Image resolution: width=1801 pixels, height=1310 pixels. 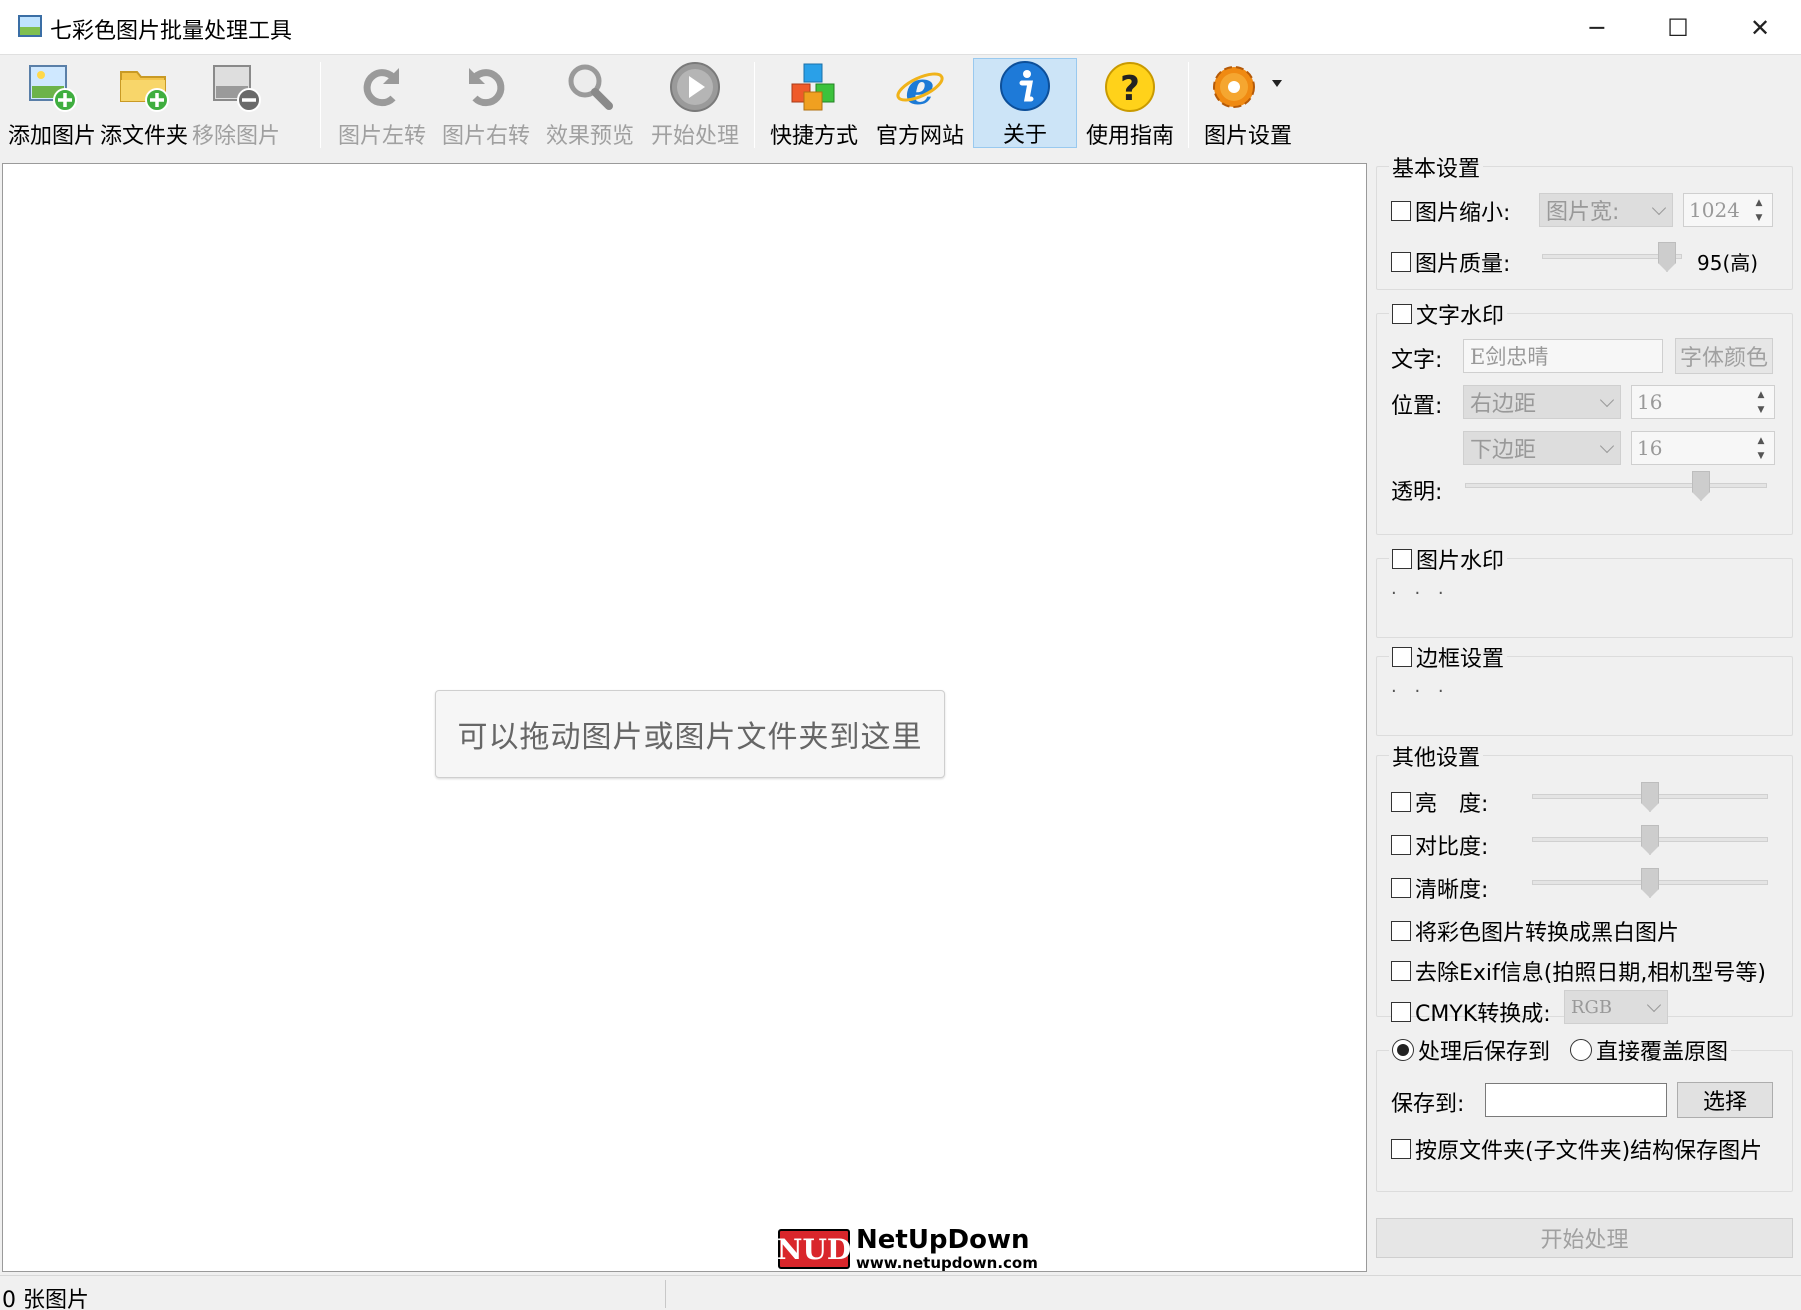 What do you see at coordinates (236, 87) in the screenshot?
I see `remove-image-icon` at bounding box center [236, 87].